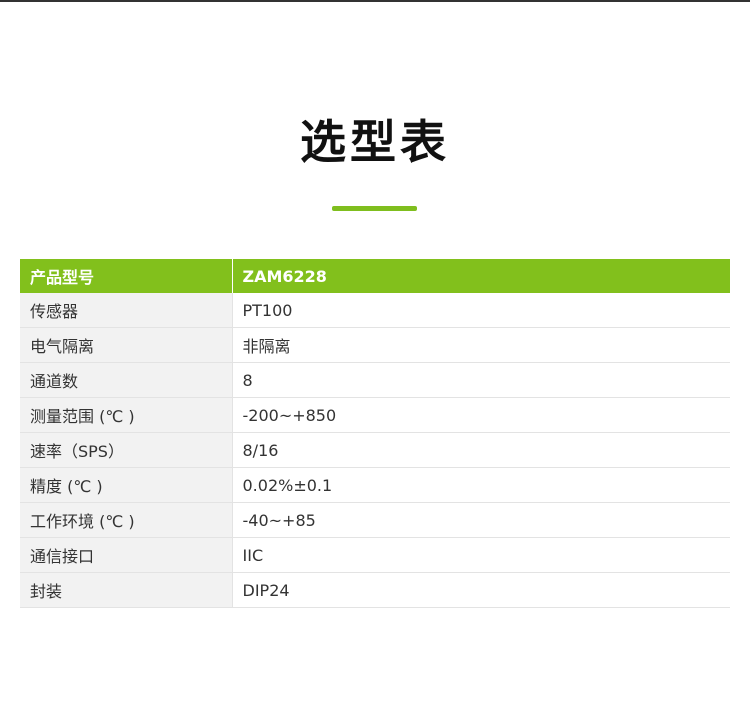 The width and height of the screenshot is (750, 707). Describe the element at coordinates (126, 345) in the screenshot. I see `row-label: 电气隔离` at that location.